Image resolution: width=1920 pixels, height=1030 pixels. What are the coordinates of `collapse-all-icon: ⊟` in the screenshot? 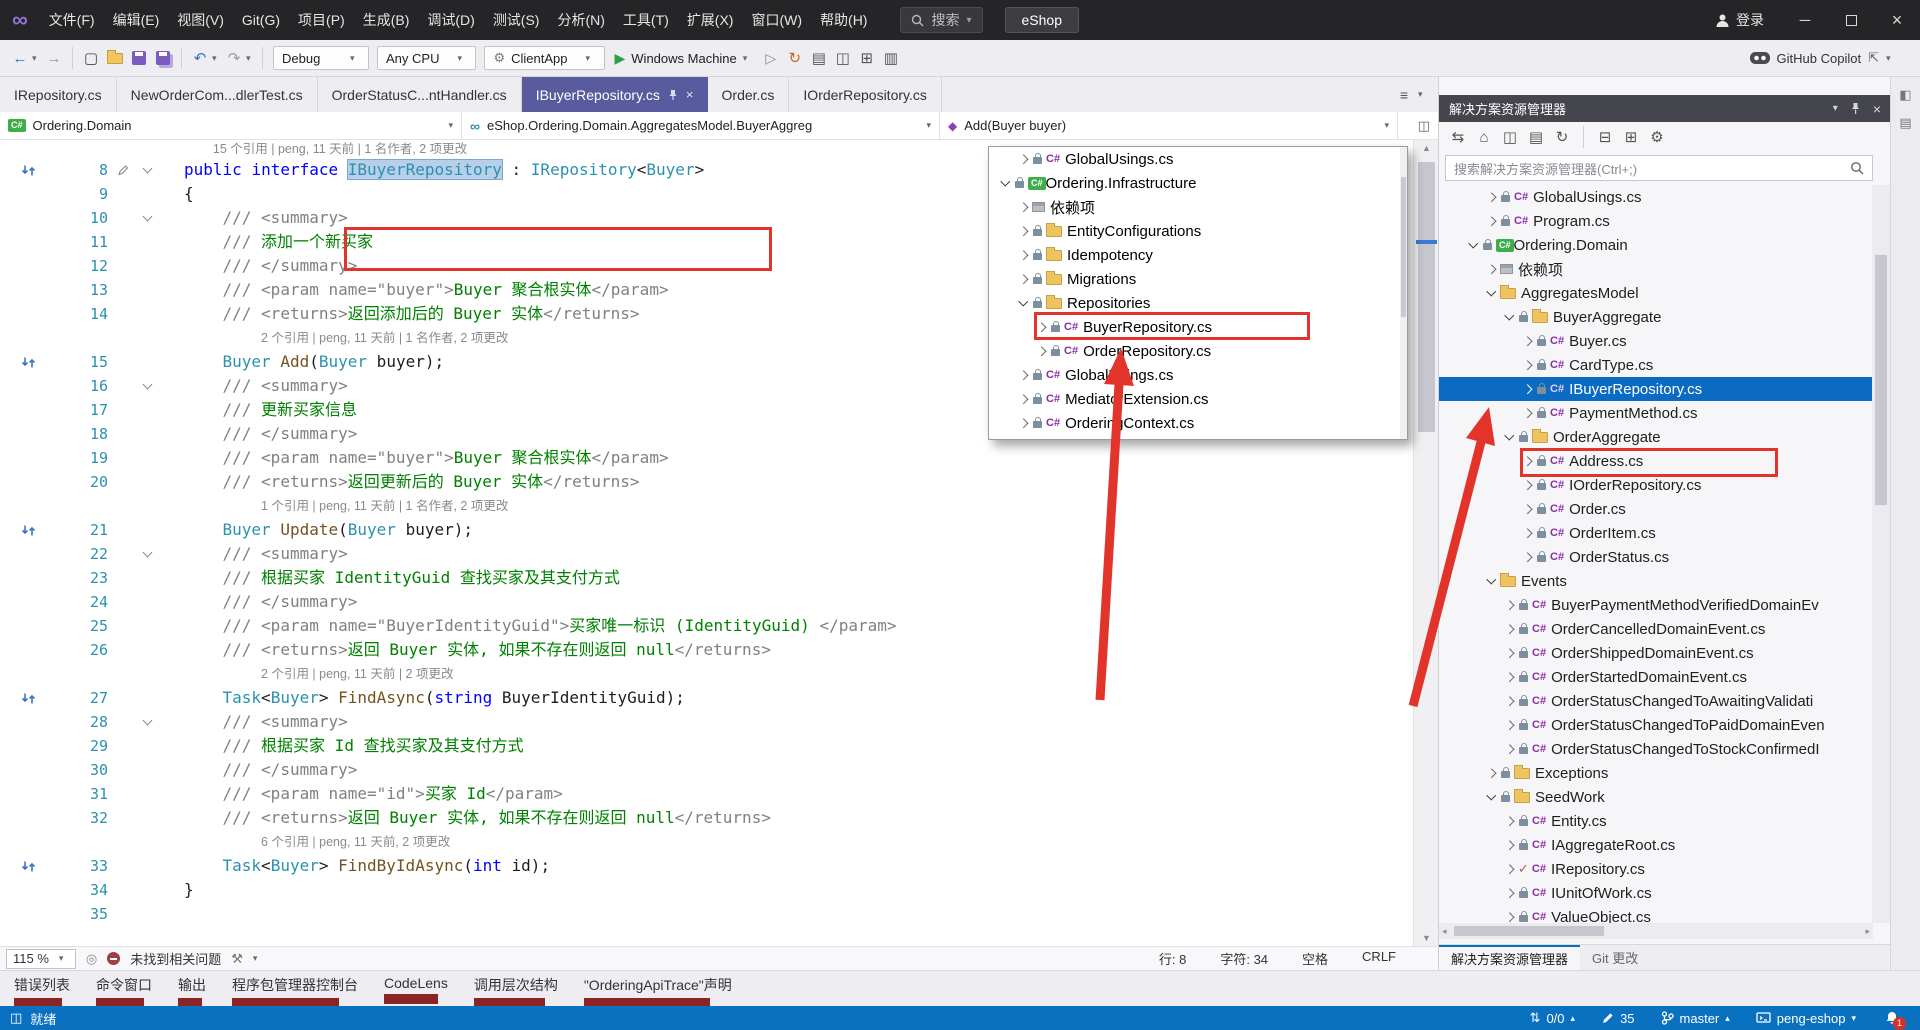 It's located at (1605, 137).